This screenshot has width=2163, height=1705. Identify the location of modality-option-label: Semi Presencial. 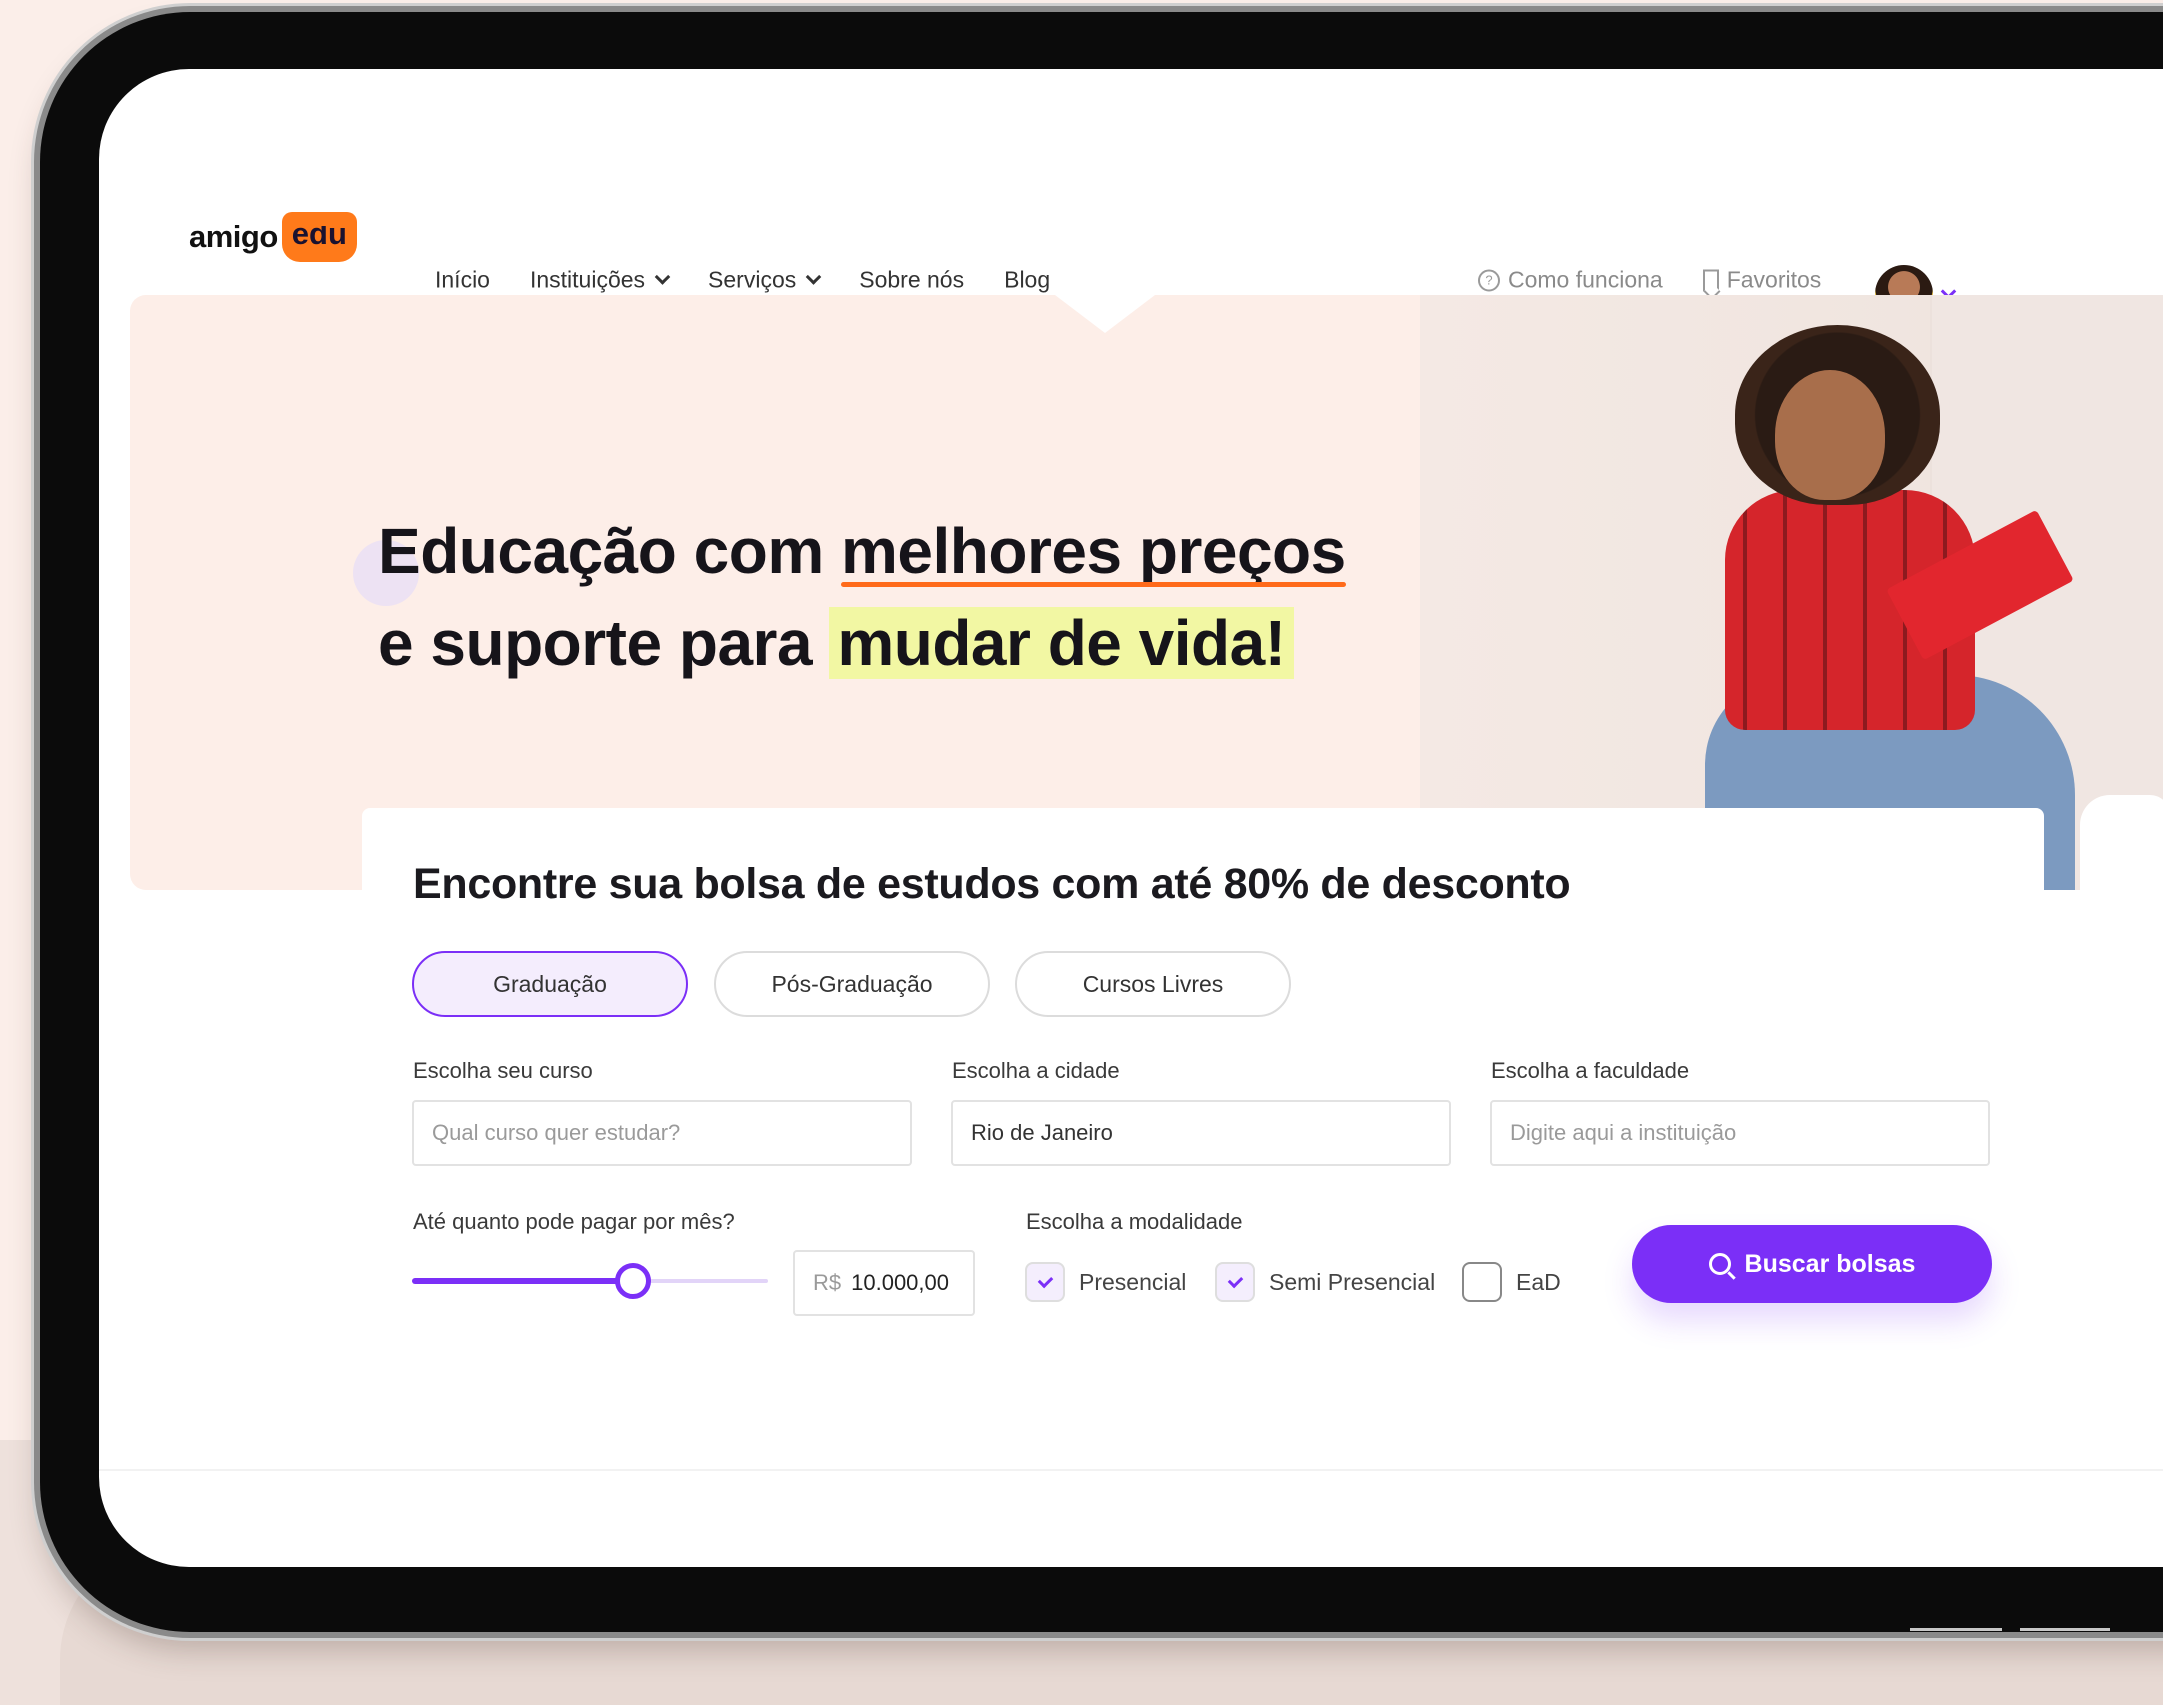
(1352, 1281).